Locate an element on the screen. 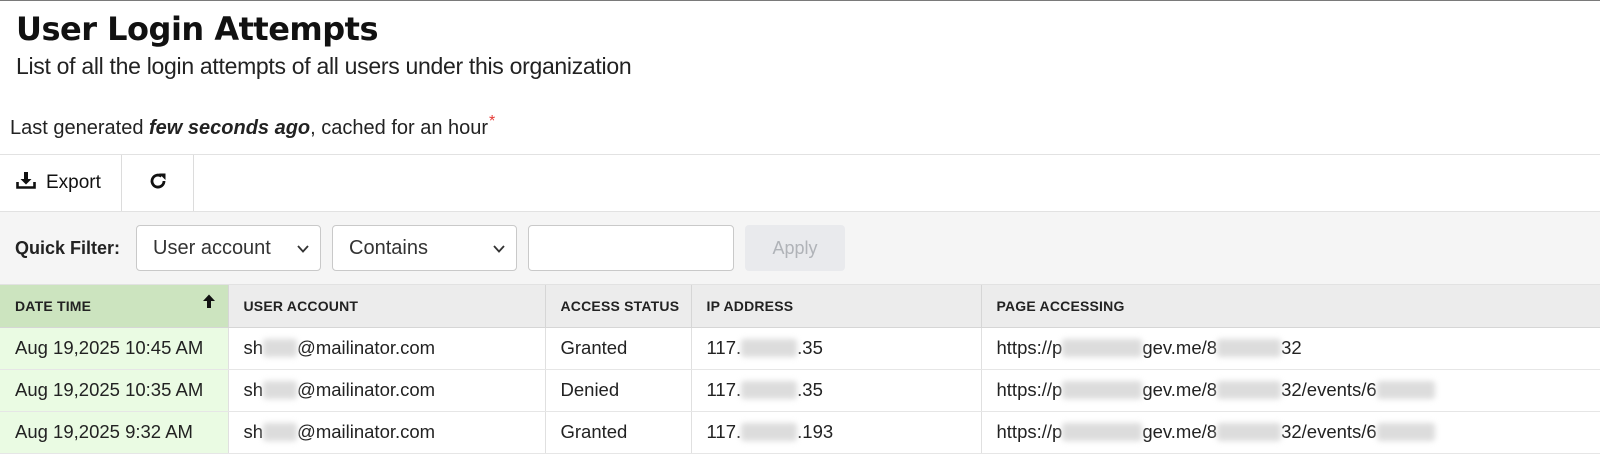  arrow-up-icon is located at coordinates (209, 302).